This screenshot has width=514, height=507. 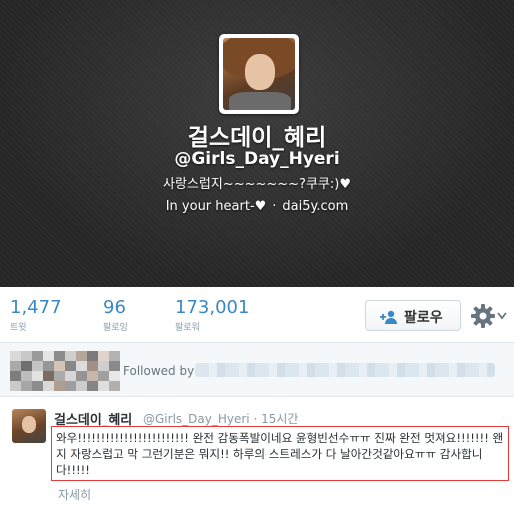 I want to click on tweet-timestamp: 15시간, so click(x=279, y=419).